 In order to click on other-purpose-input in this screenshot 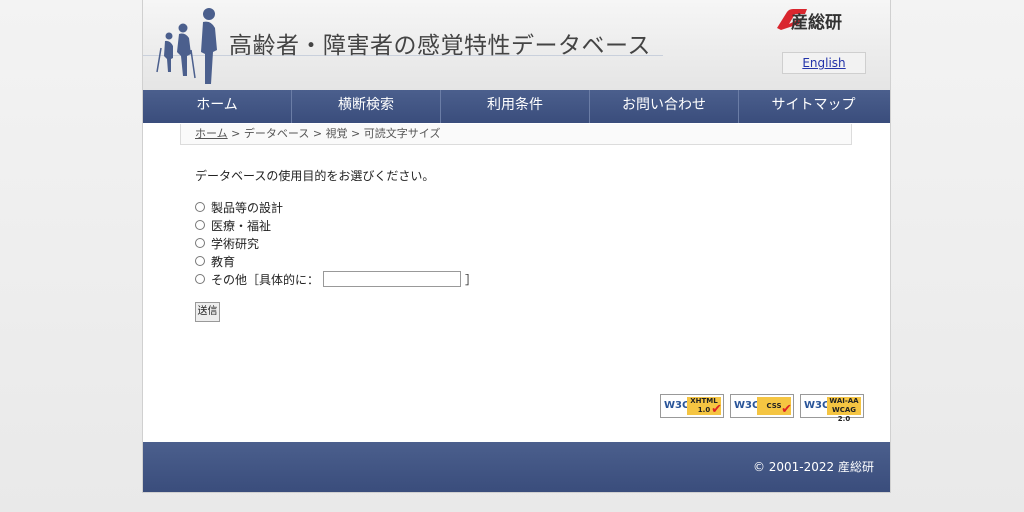, I will do `click(392, 279)`.